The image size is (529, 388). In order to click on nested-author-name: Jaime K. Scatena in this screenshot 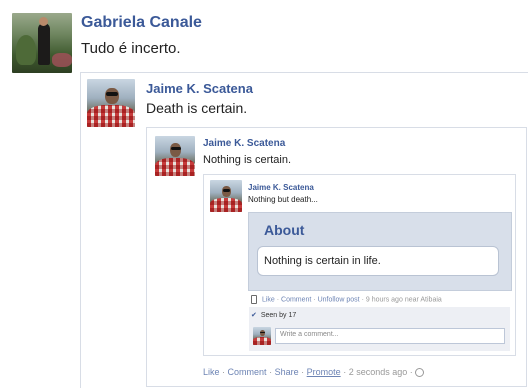, I will do `click(244, 143)`.